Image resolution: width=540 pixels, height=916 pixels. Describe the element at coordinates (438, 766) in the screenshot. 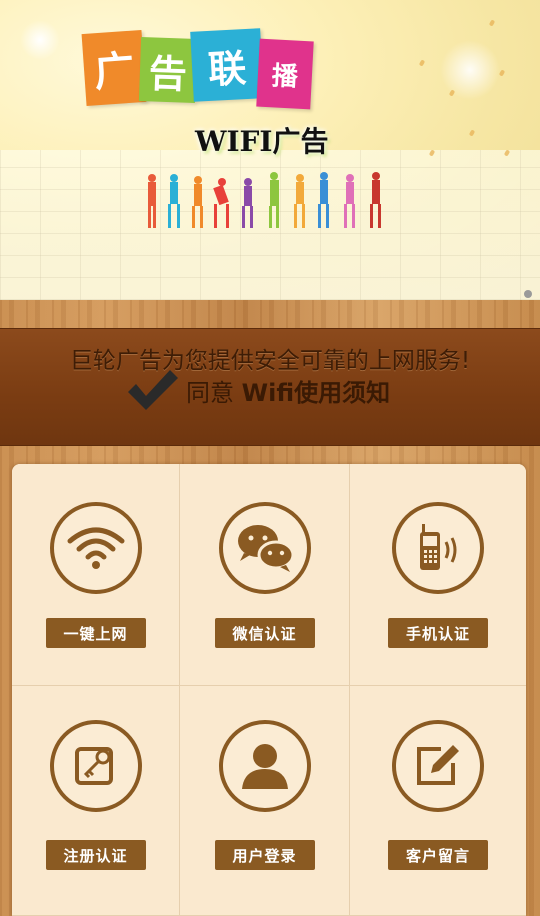

I see `edit-message-icon` at that location.